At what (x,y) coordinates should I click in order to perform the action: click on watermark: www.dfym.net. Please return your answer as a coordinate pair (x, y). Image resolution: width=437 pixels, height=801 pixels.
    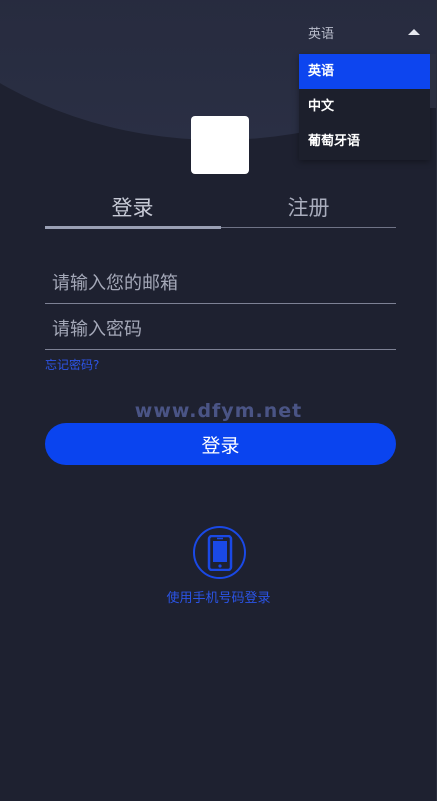
    Looking at the image, I should click on (218, 411).